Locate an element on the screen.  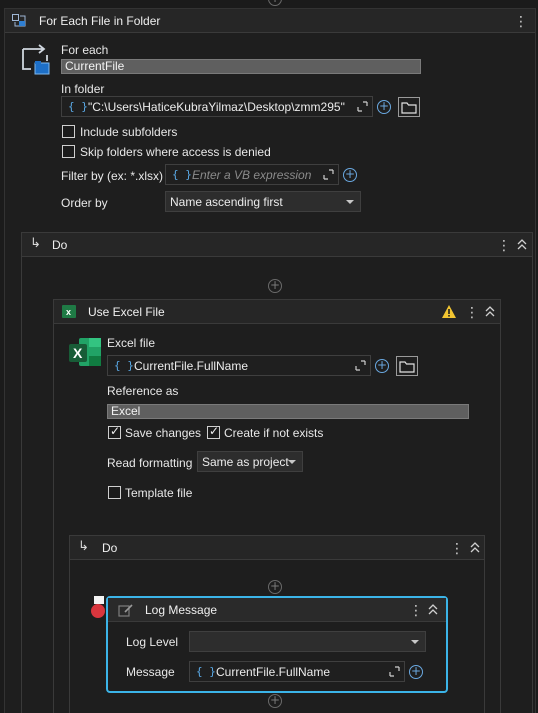
log-menu-icon: ⋮ is located at coordinates (416, 610).